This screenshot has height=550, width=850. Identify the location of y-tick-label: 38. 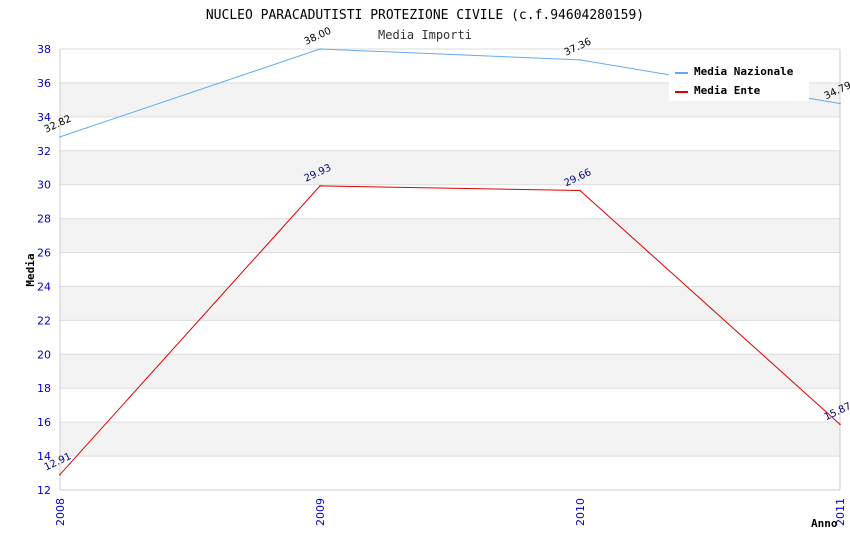
(44, 49).